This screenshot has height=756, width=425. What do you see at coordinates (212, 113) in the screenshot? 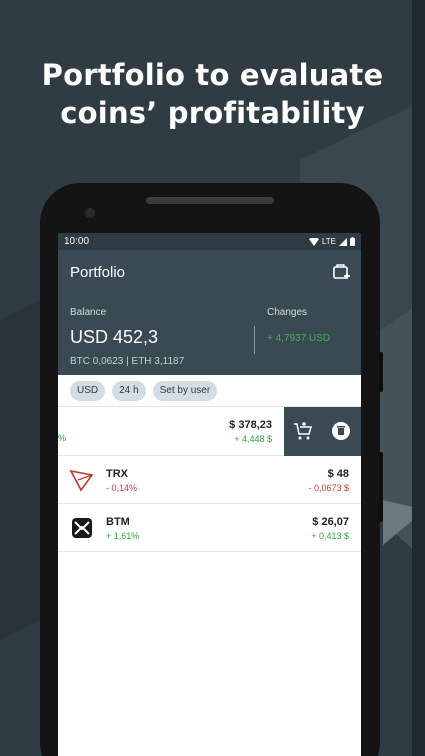
I see `headline-line-2: coins’ profitability` at bounding box center [212, 113].